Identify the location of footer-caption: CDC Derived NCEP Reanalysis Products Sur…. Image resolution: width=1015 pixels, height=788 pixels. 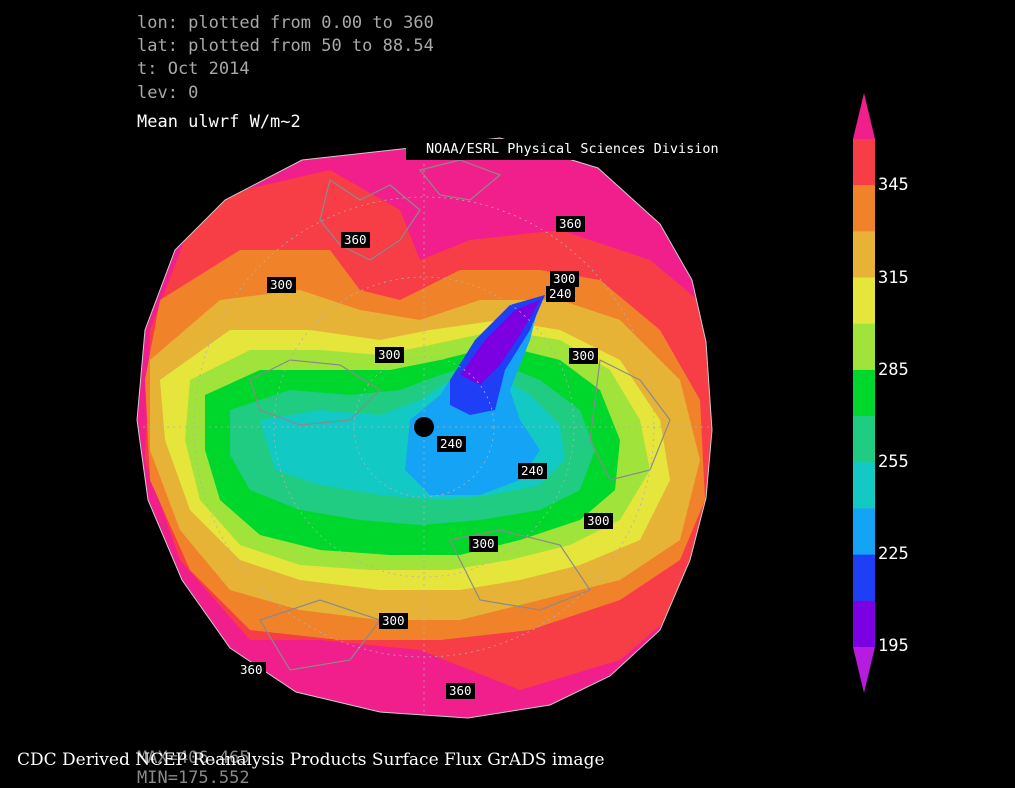
(311, 760).